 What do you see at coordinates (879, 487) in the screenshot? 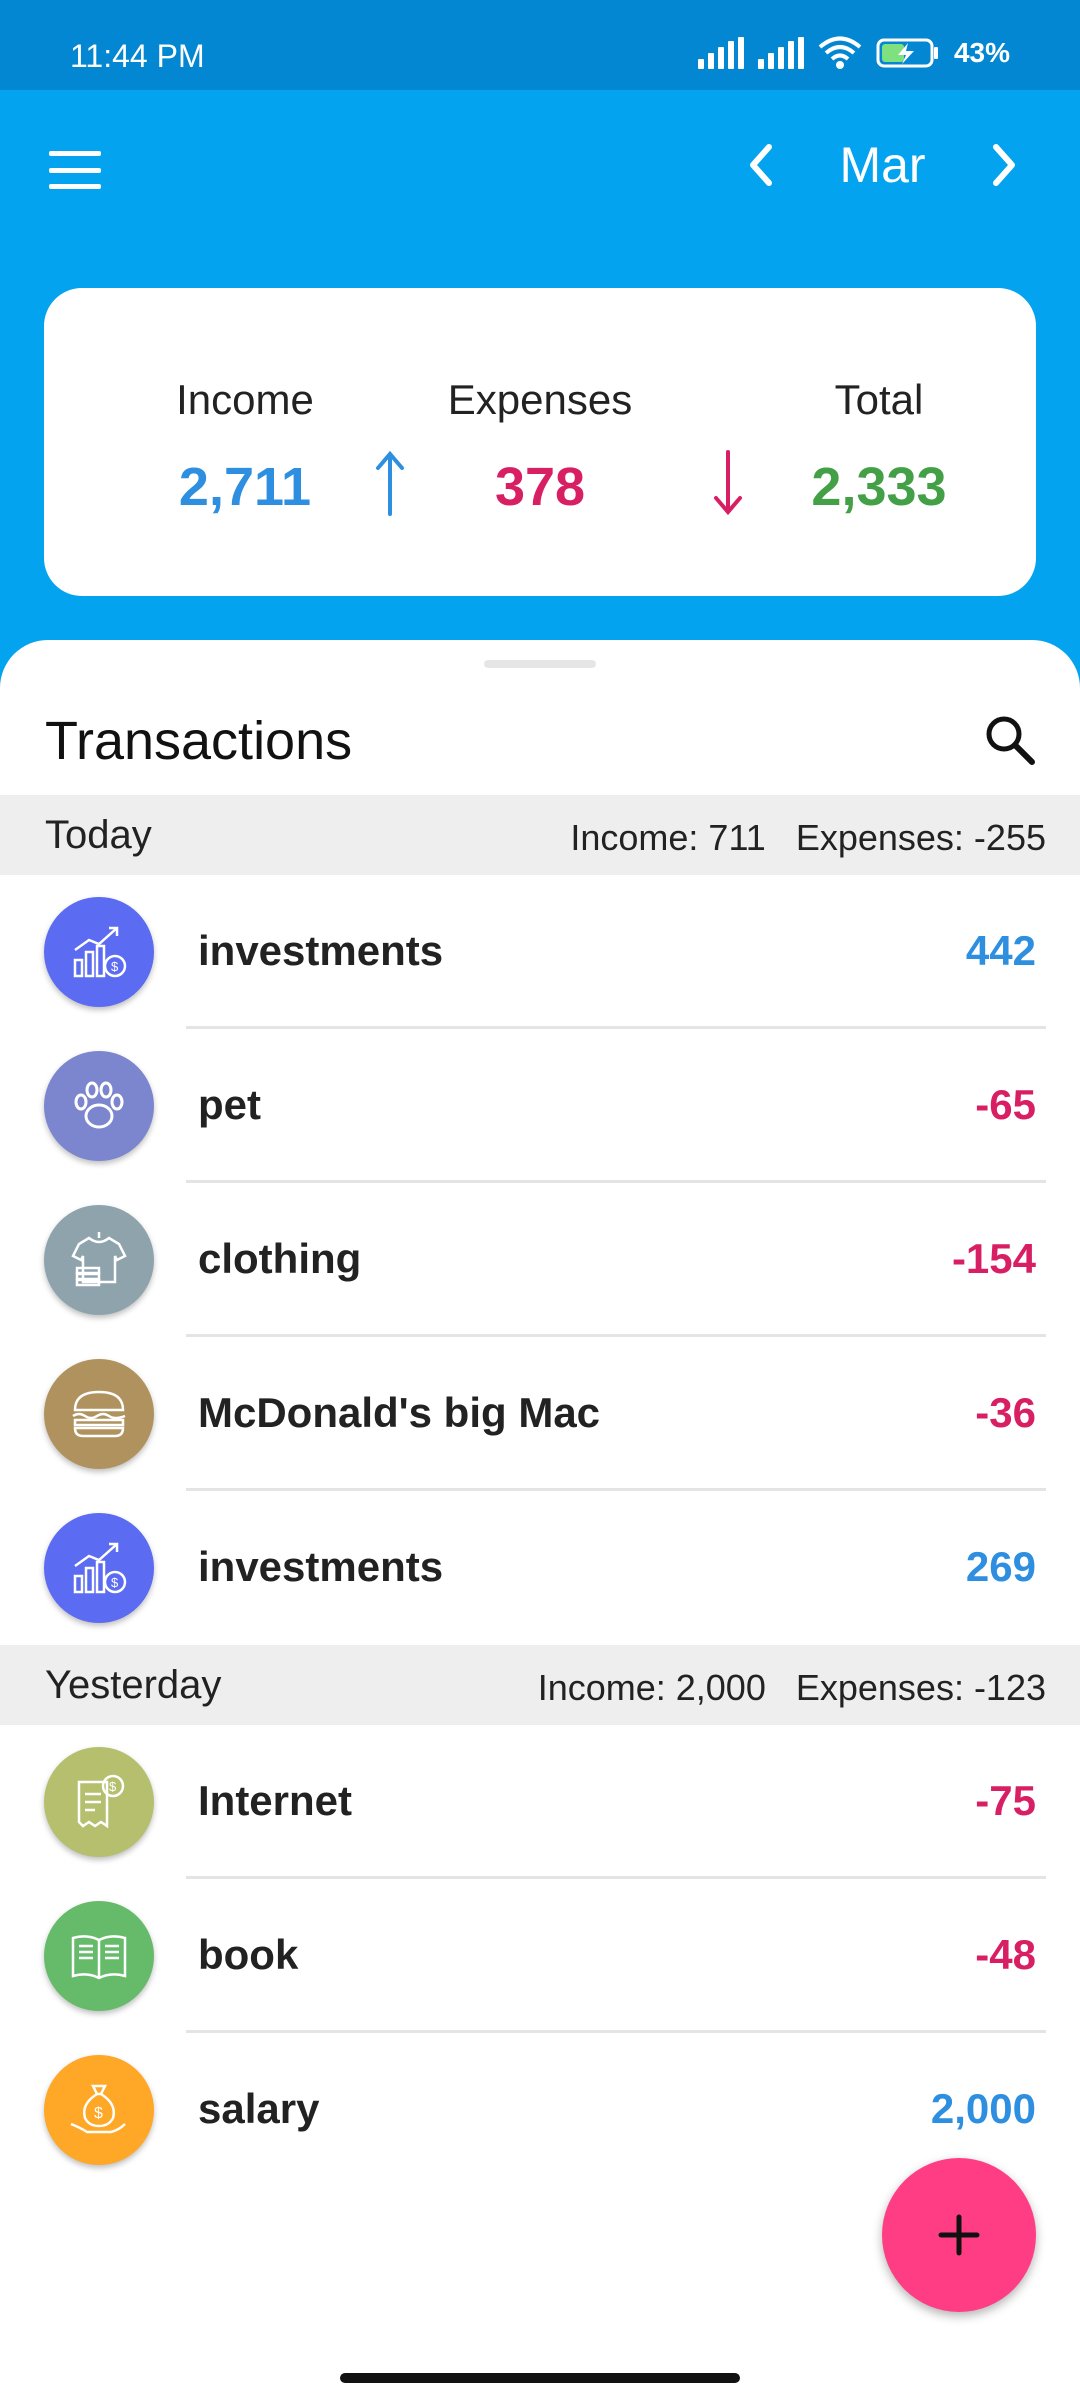
I see `total-value: 2,333` at bounding box center [879, 487].